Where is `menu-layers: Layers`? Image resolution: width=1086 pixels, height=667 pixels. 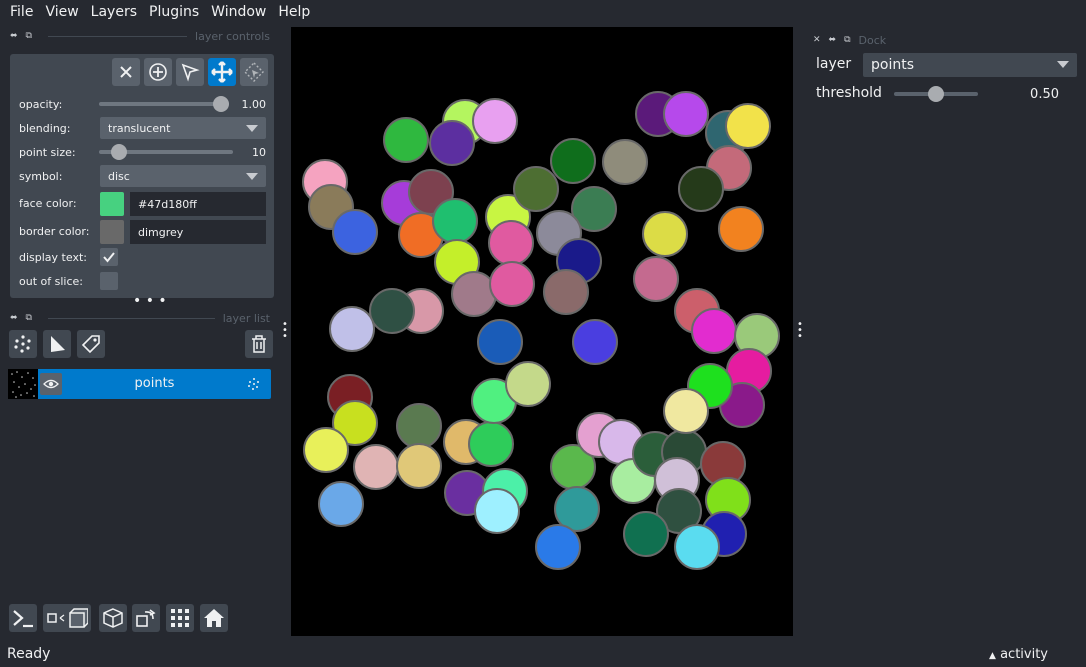
menu-layers: Layers is located at coordinates (114, 12).